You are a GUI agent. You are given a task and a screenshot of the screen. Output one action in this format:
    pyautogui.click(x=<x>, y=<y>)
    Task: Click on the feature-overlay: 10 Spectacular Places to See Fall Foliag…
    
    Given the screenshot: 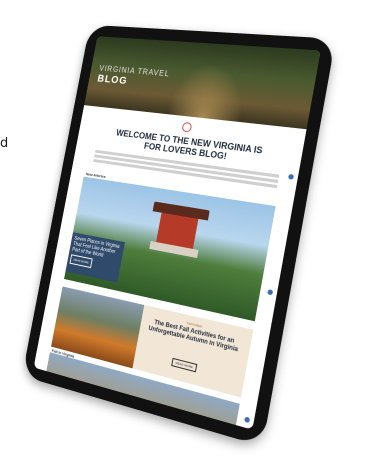 What is the action you would take?
    pyautogui.click(x=66, y=408)
    